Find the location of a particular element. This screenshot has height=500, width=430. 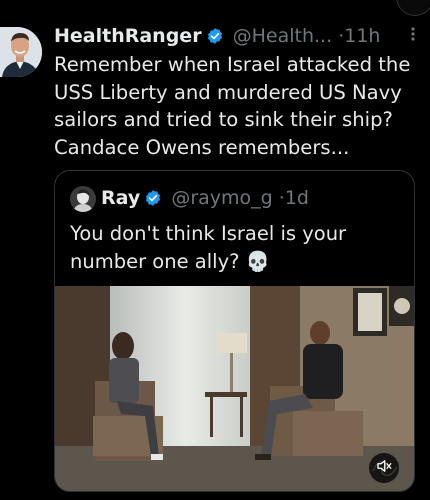

mute-button is located at coordinates (384, 468).